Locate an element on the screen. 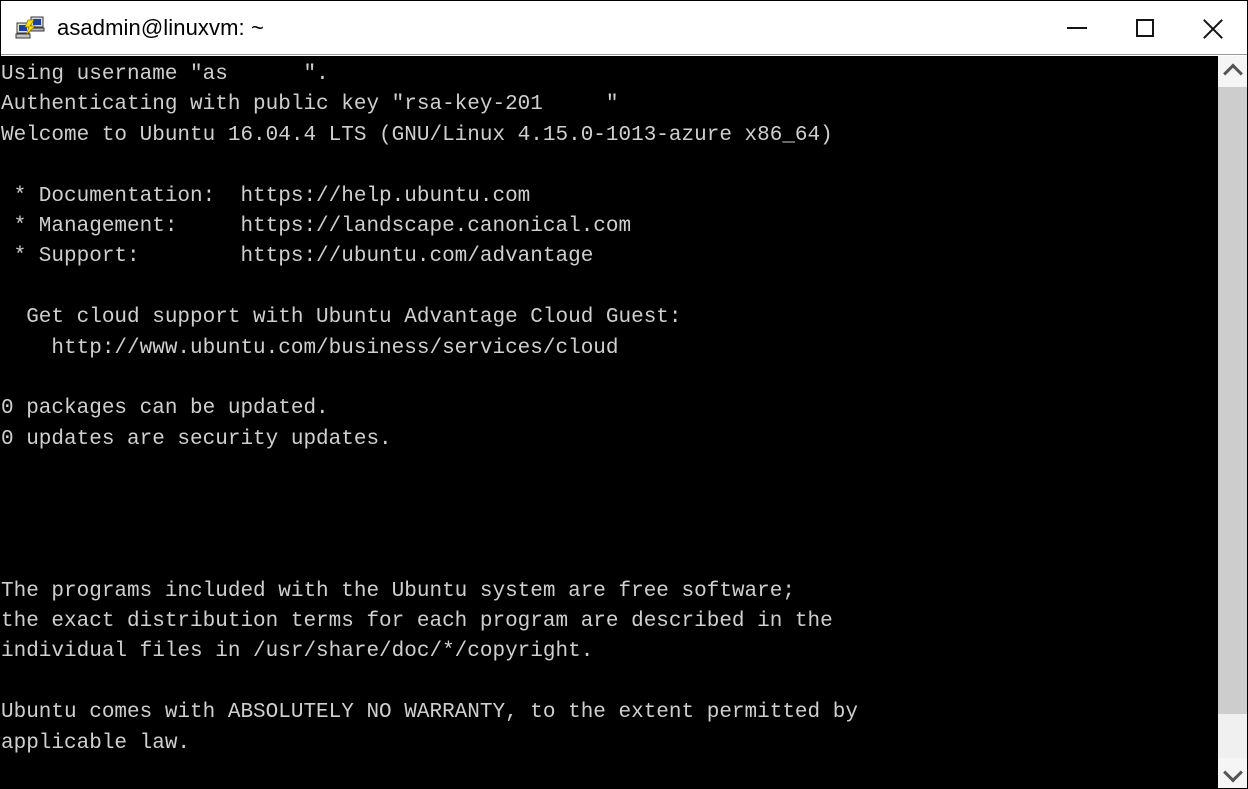 The height and width of the screenshot is (789, 1248). terminal-scrollbar is located at coordinates (1232, 422).